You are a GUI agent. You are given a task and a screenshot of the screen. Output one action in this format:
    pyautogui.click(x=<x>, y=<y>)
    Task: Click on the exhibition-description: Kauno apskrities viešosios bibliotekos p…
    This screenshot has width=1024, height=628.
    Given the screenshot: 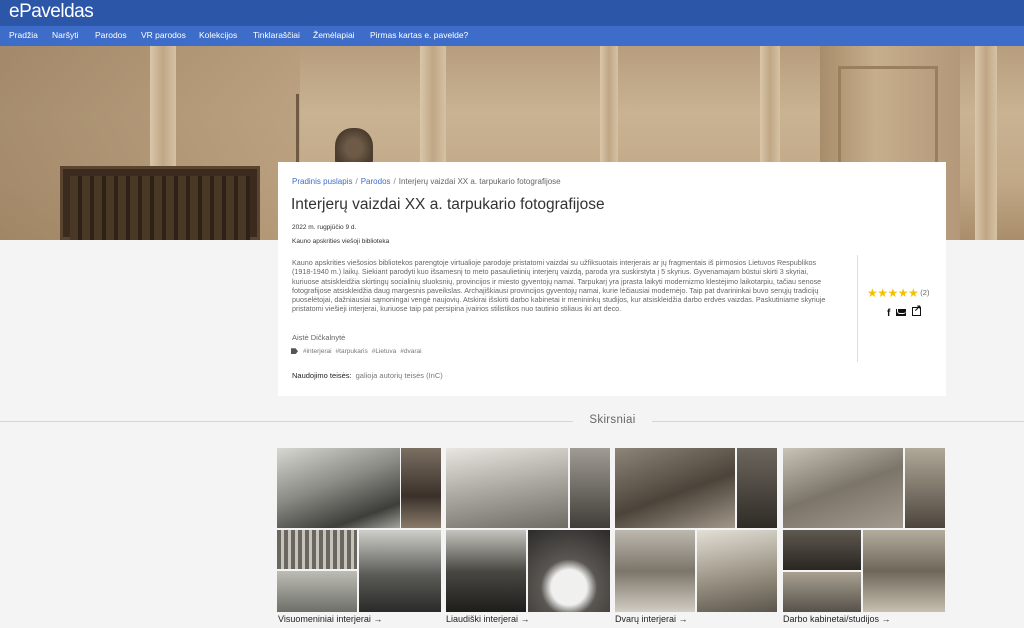 What is the action you would take?
    pyautogui.click(x=559, y=286)
    